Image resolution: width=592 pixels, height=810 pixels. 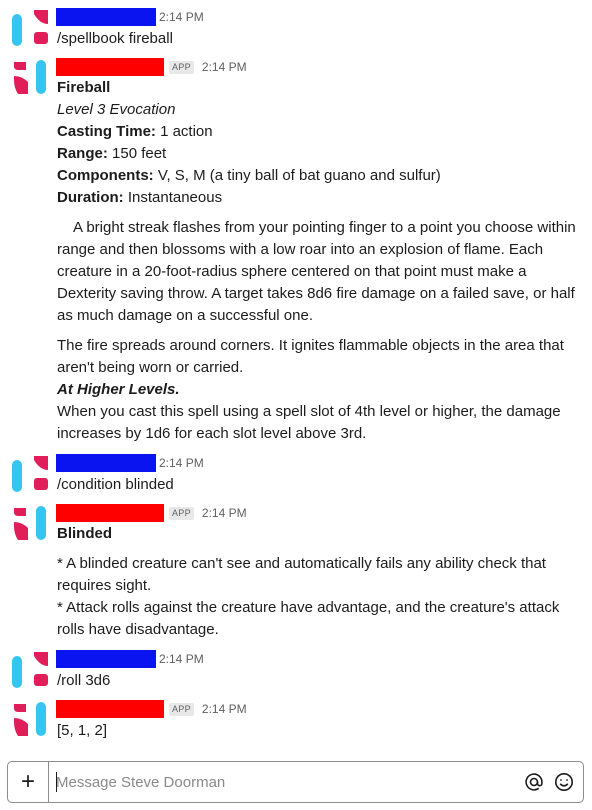 What do you see at coordinates (118, 389) in the screenshot?
I see `higher-levels-label: At Higher Levels.` at bounding box center [118, 389].